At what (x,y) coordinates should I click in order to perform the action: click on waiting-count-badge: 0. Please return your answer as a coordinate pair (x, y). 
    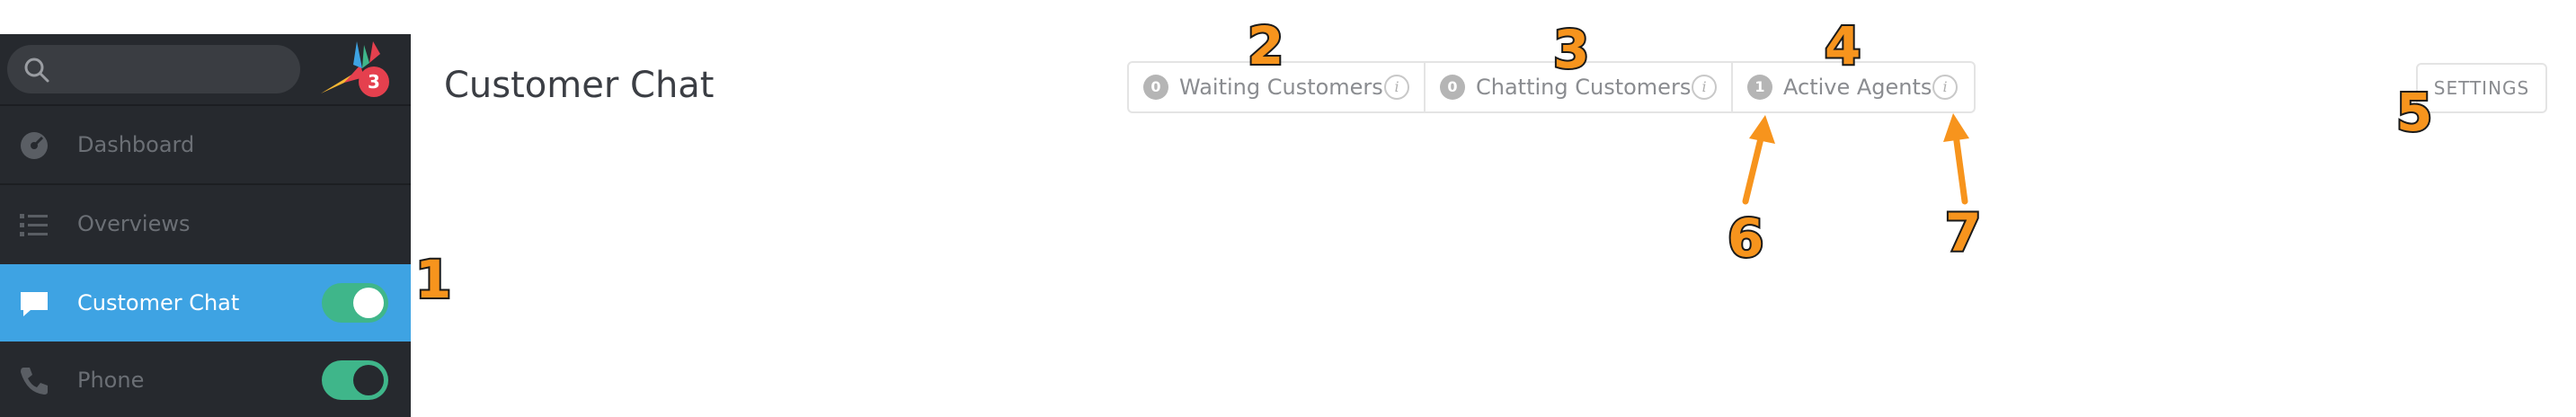
    Looking at the image, I should click on (1155, 87).